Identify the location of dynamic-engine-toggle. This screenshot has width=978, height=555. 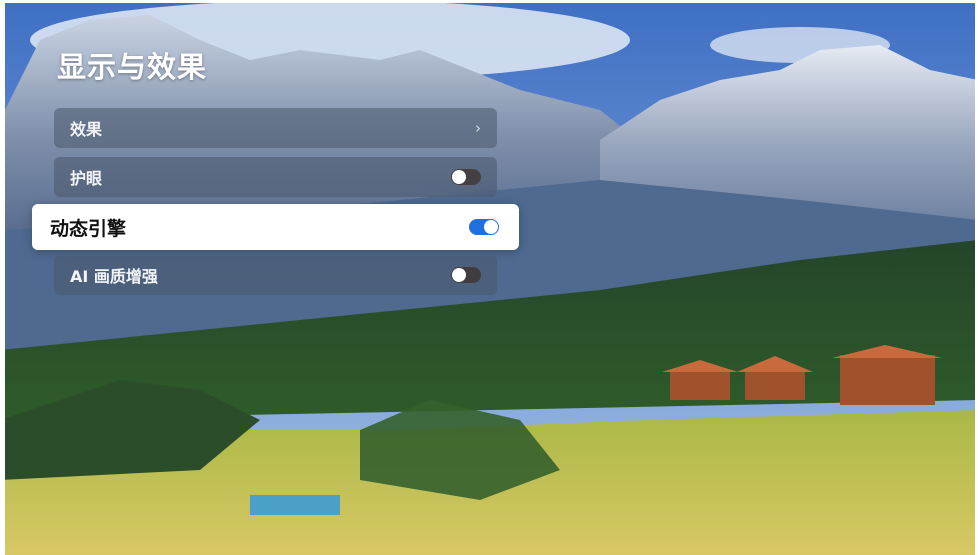
(484, 227).